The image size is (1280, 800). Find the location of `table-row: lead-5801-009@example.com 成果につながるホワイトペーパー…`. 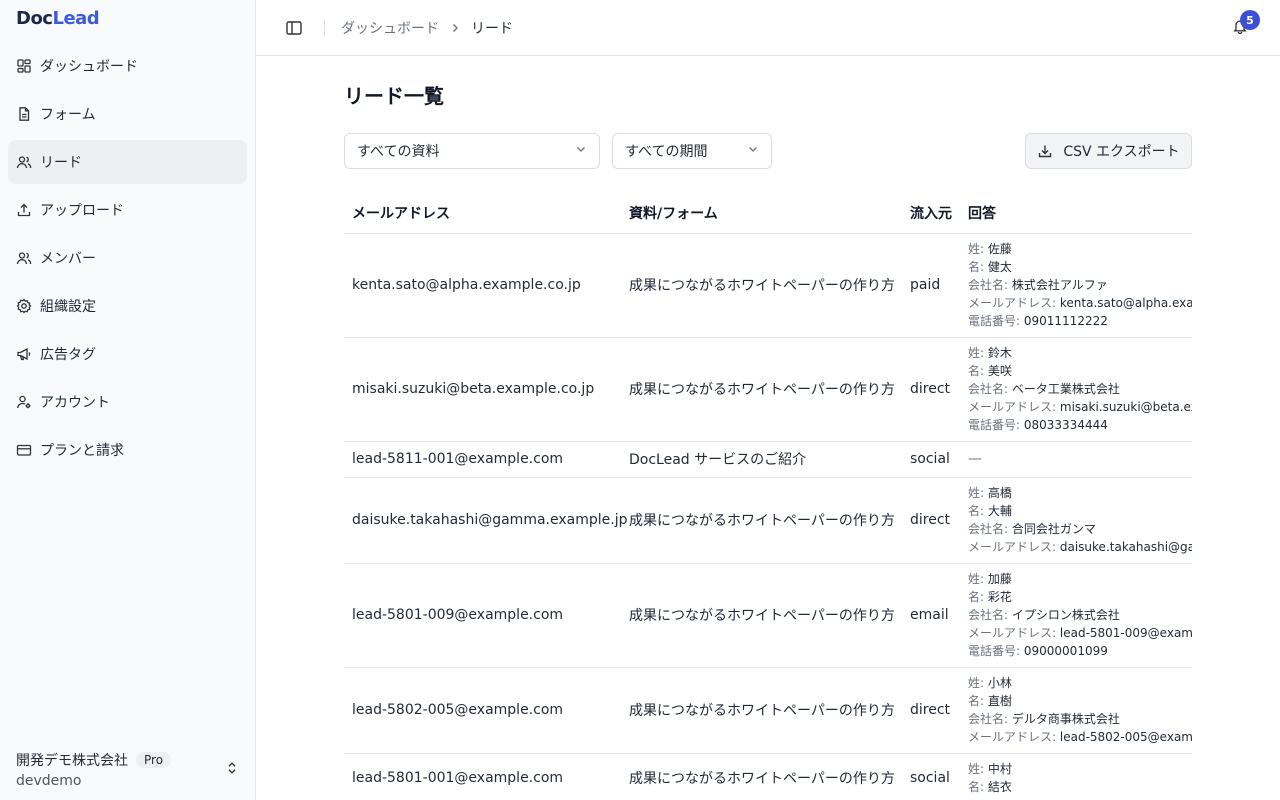

table-row: lead-5801-009@example.com 成果につながるホワイトペーパー… is located at coordinates (768, 615).